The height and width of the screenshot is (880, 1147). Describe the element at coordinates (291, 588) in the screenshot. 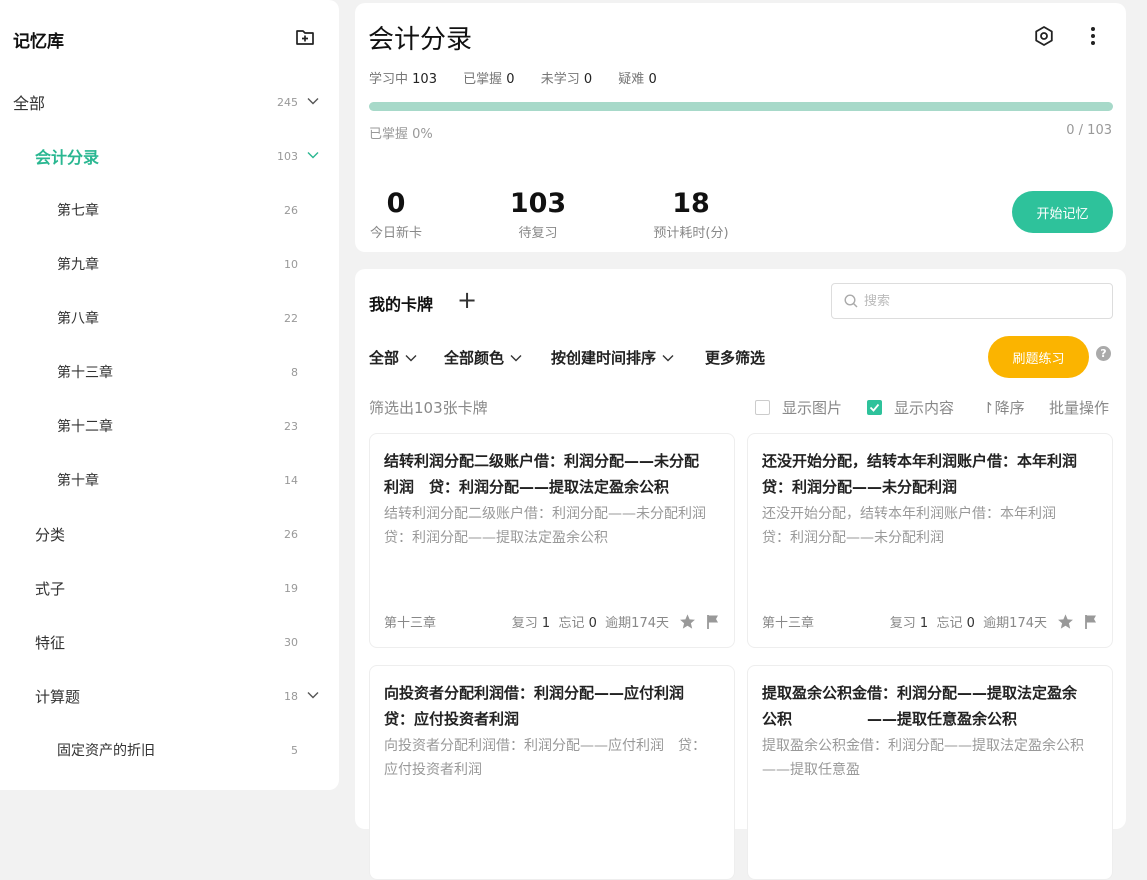

I see `tree-count: 19` at that location.